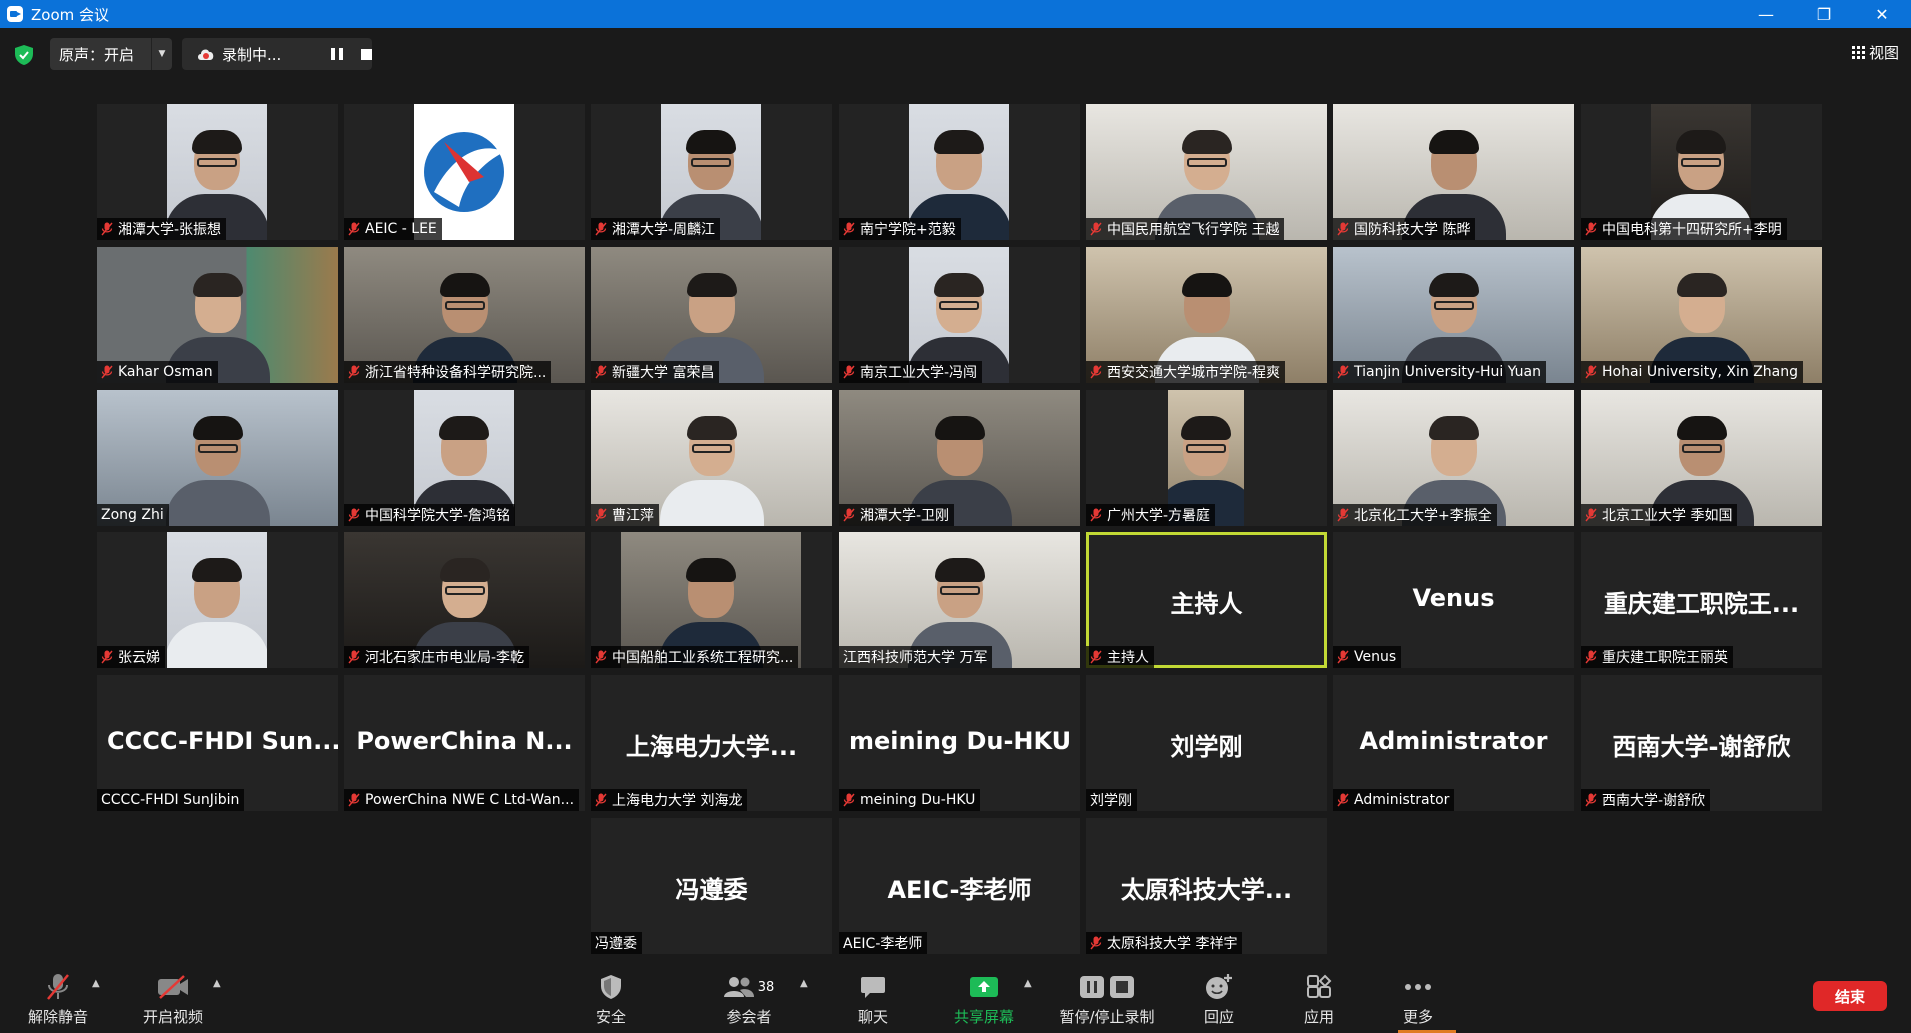 Image resolution: width=1911 pixels, height=1033 pixels. Describe the element at coordinates (217, 983) in the screenshot. I see `video-options-caret: ▲` at that location.